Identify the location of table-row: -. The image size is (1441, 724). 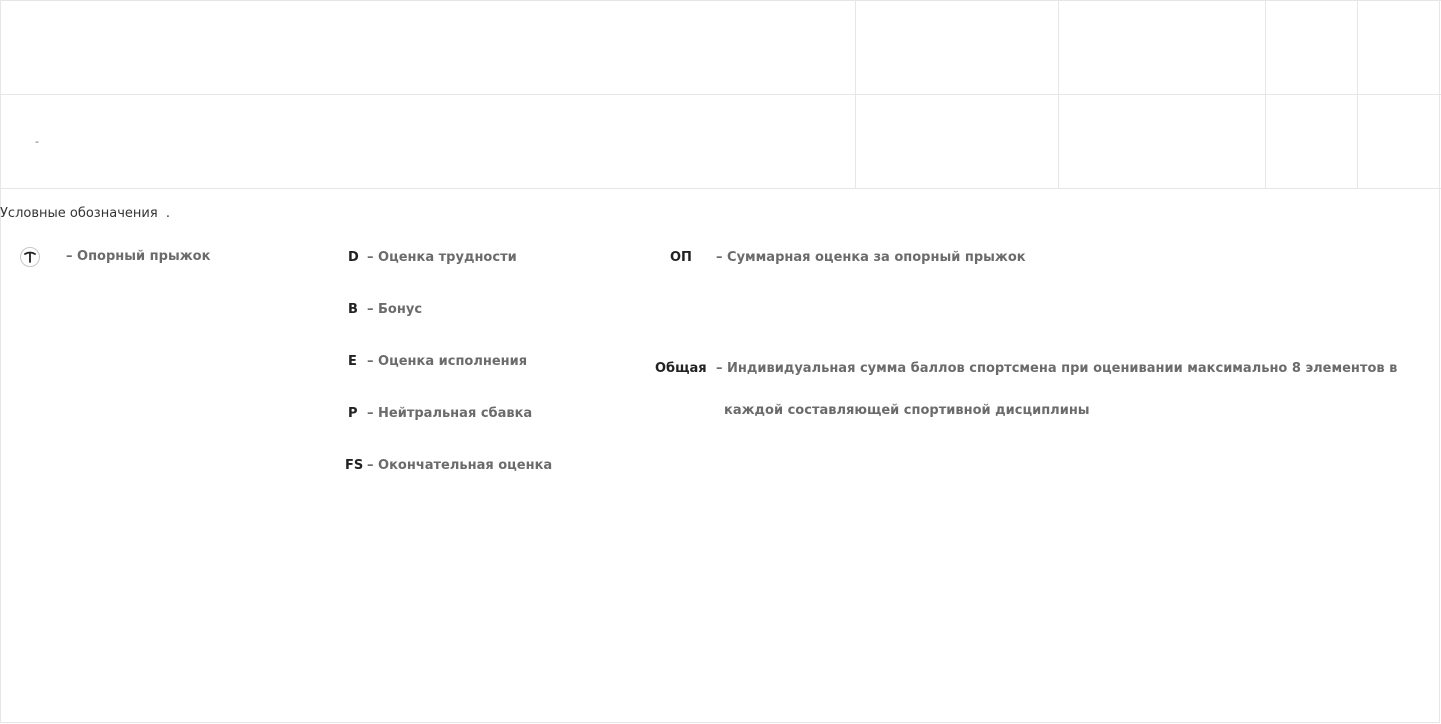
(720, 141).